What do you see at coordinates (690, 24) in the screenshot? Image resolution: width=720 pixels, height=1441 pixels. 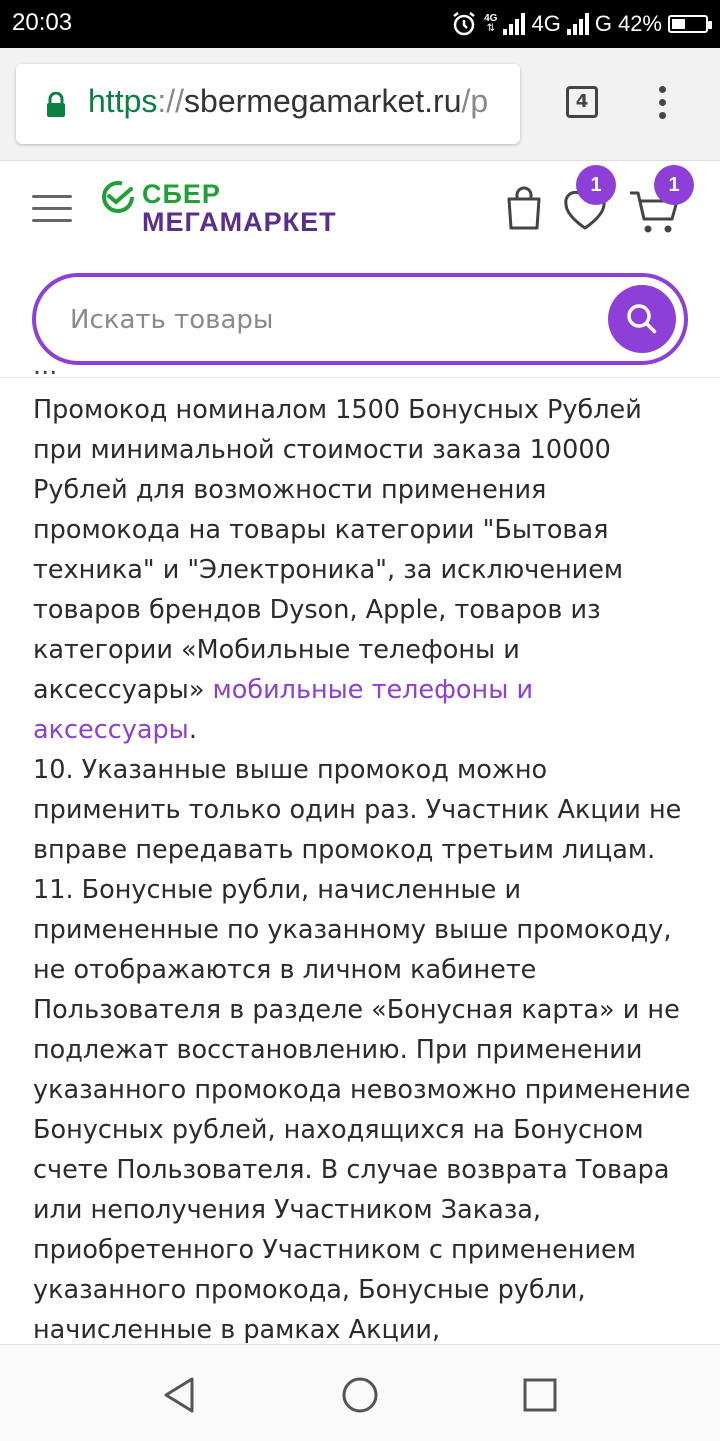 I see `battery-icon` at bounding box center [690, 24].